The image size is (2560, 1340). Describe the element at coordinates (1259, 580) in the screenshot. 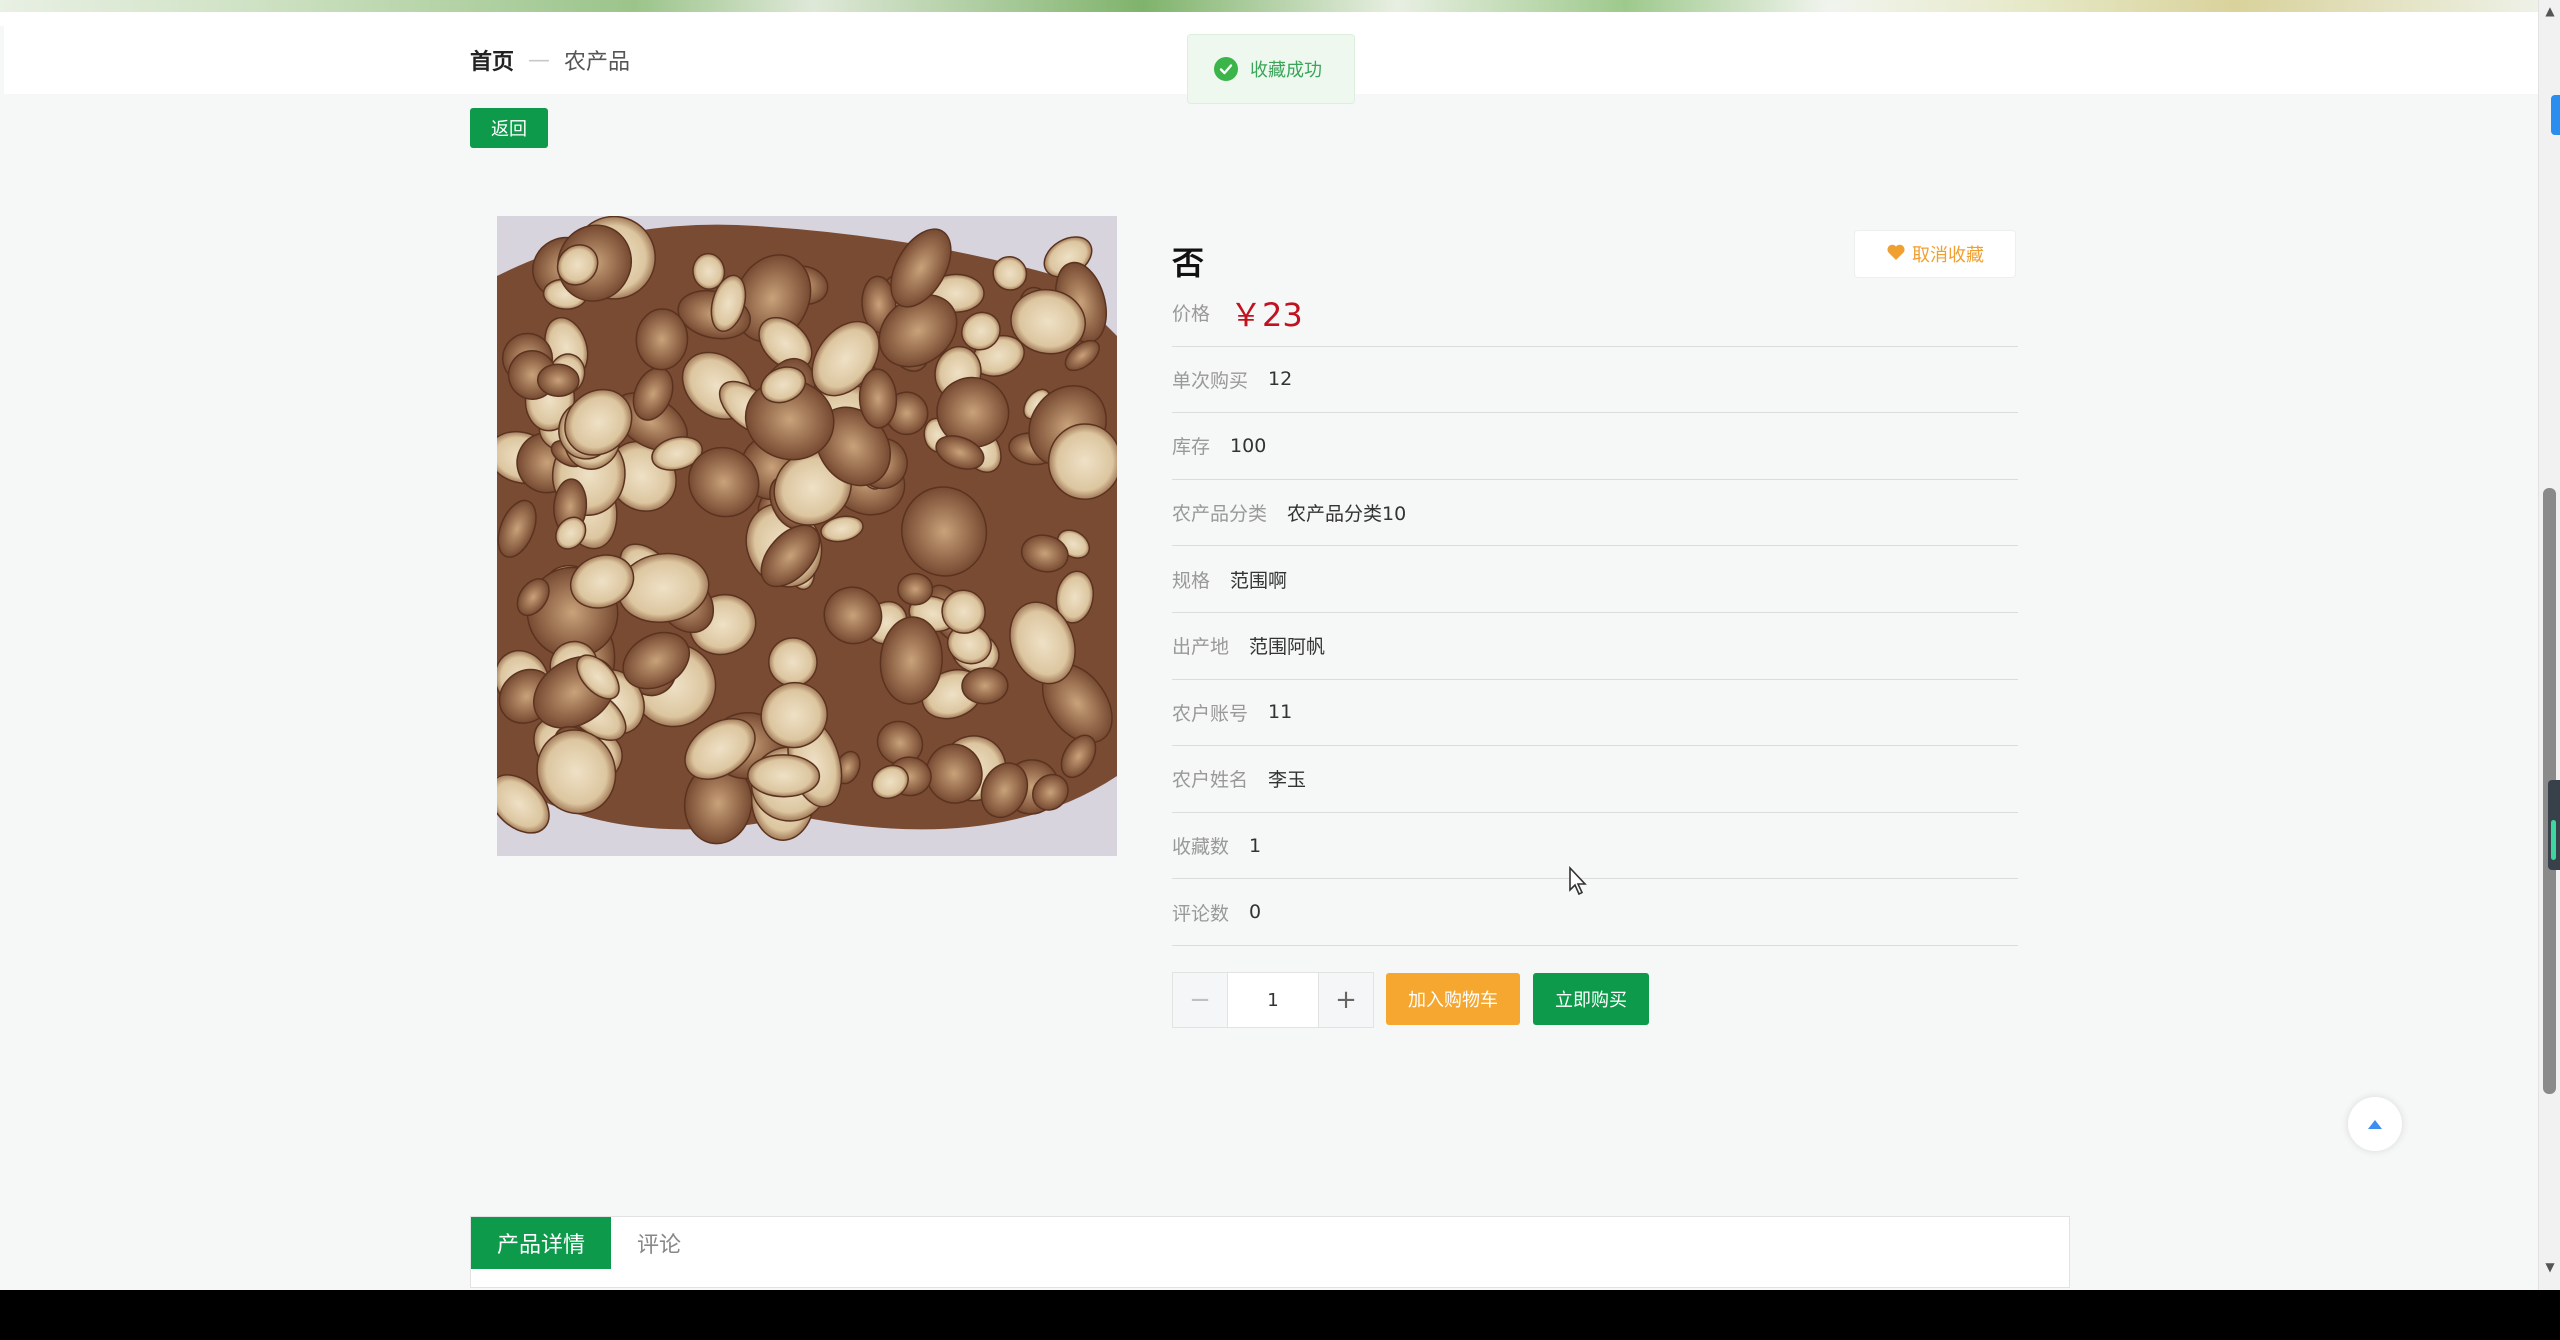

I see `info-value: 范围啊` at that location.